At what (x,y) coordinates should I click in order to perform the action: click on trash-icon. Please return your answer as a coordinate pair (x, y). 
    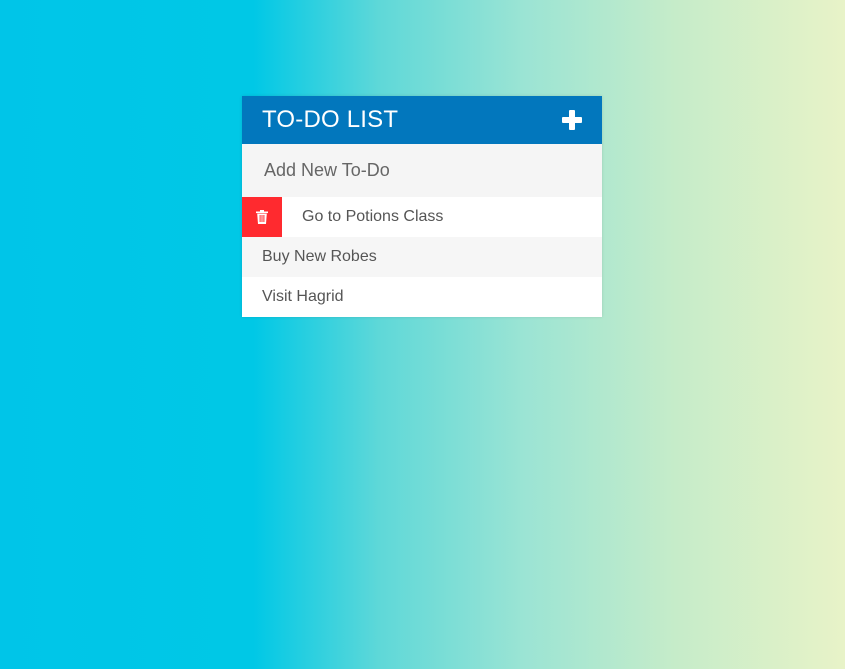
    Looking at the image, I should click on (262, 217).